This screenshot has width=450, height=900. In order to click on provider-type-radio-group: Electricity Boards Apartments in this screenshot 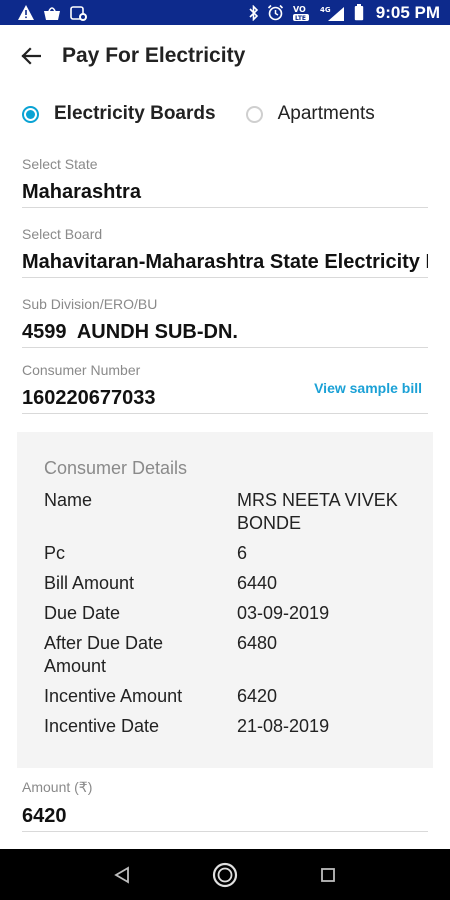, I will do `click(198, 114)`.